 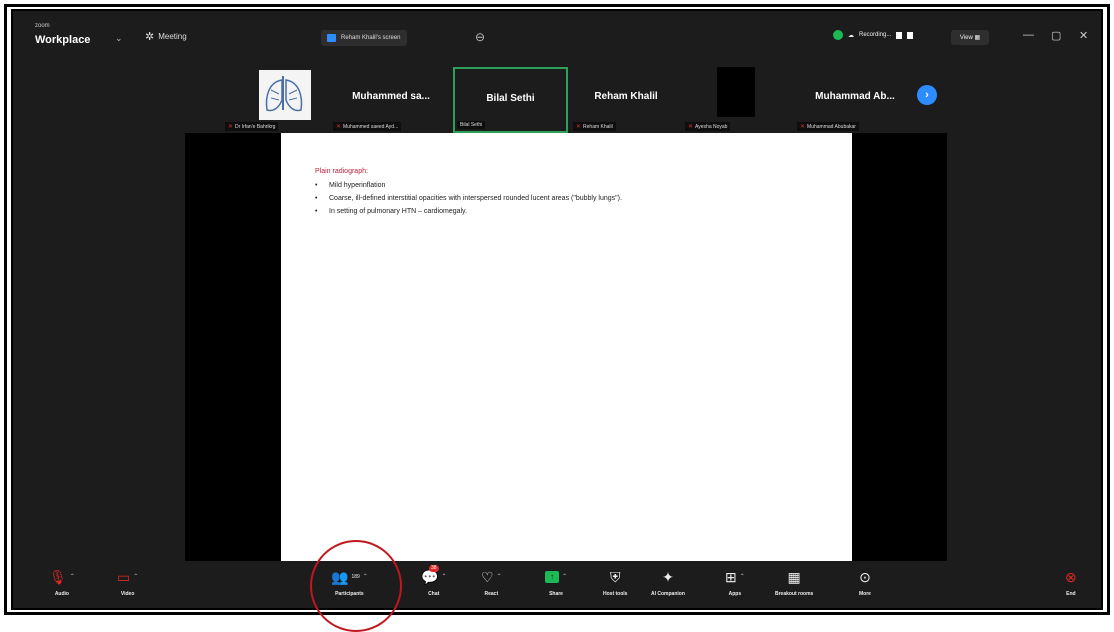 What do you see at coordinates (58, 577) in the screenshot?
I see `mic-muted-icon: 🎙` at bounding box center [58, 577].